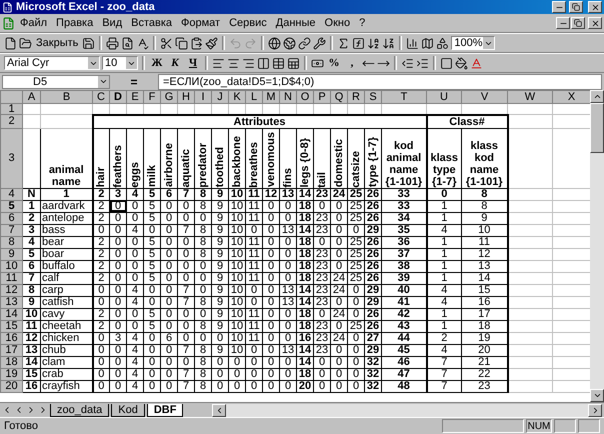 The width and height of the screenshot is (604, 434). What do you see at coordinates (339, 97) in the screenshot?
I see `column-header: Q` at bounding box center [339, 97].